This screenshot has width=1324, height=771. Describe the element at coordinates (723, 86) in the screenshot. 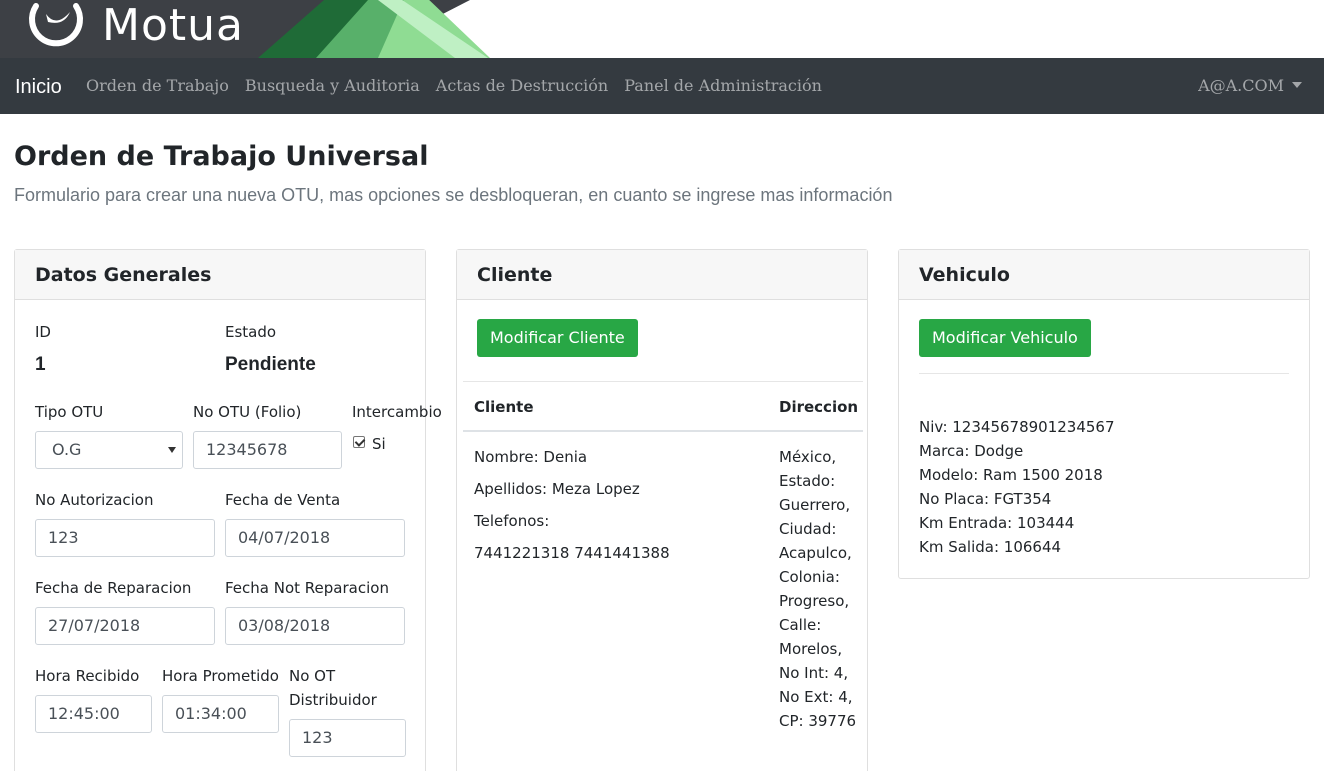

I see `nav-link-panel-admin: Panel de Administración` at that location.